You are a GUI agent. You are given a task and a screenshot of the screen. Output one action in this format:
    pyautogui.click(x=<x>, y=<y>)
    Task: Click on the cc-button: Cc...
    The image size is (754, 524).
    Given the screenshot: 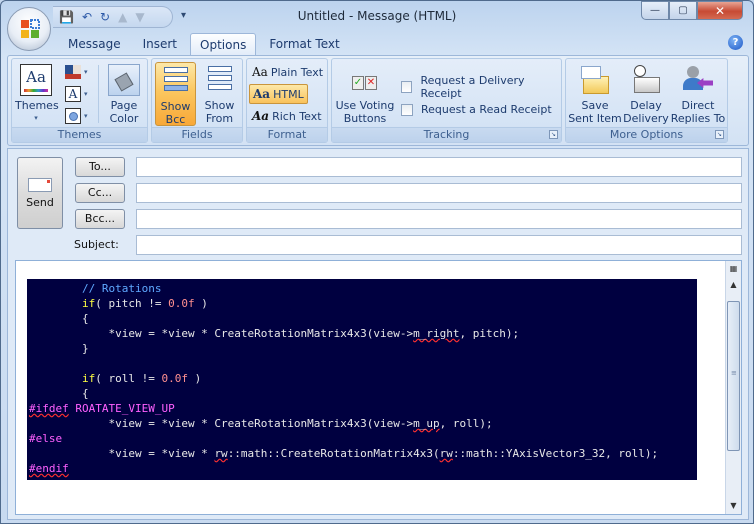 What is the action you would take?
    pyautogui.click(x=100, y=193)
    